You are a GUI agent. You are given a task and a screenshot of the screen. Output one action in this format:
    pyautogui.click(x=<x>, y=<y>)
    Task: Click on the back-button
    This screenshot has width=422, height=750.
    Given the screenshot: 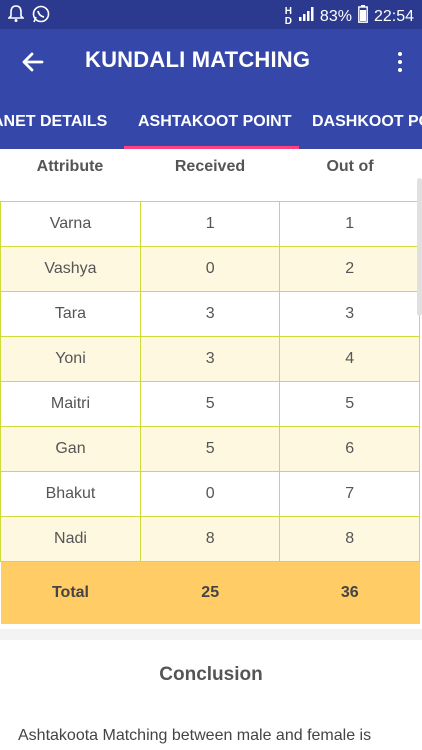 What is the action you would take?
    pyautogui.click(x=33, y=62)
    